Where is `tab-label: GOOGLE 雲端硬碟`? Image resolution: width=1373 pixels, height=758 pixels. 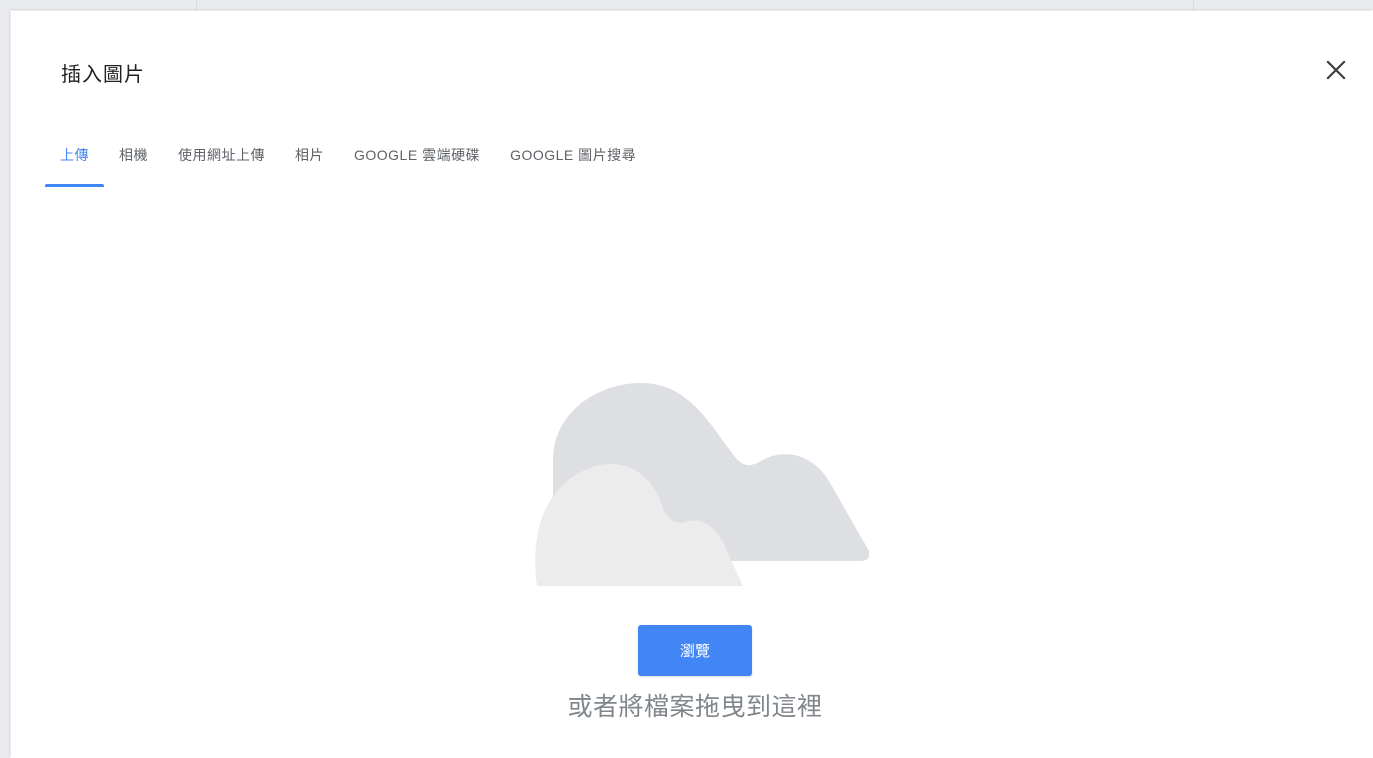
tab-label: GOOGLE 雲端硬碟 is located at coordinates (417, 155).